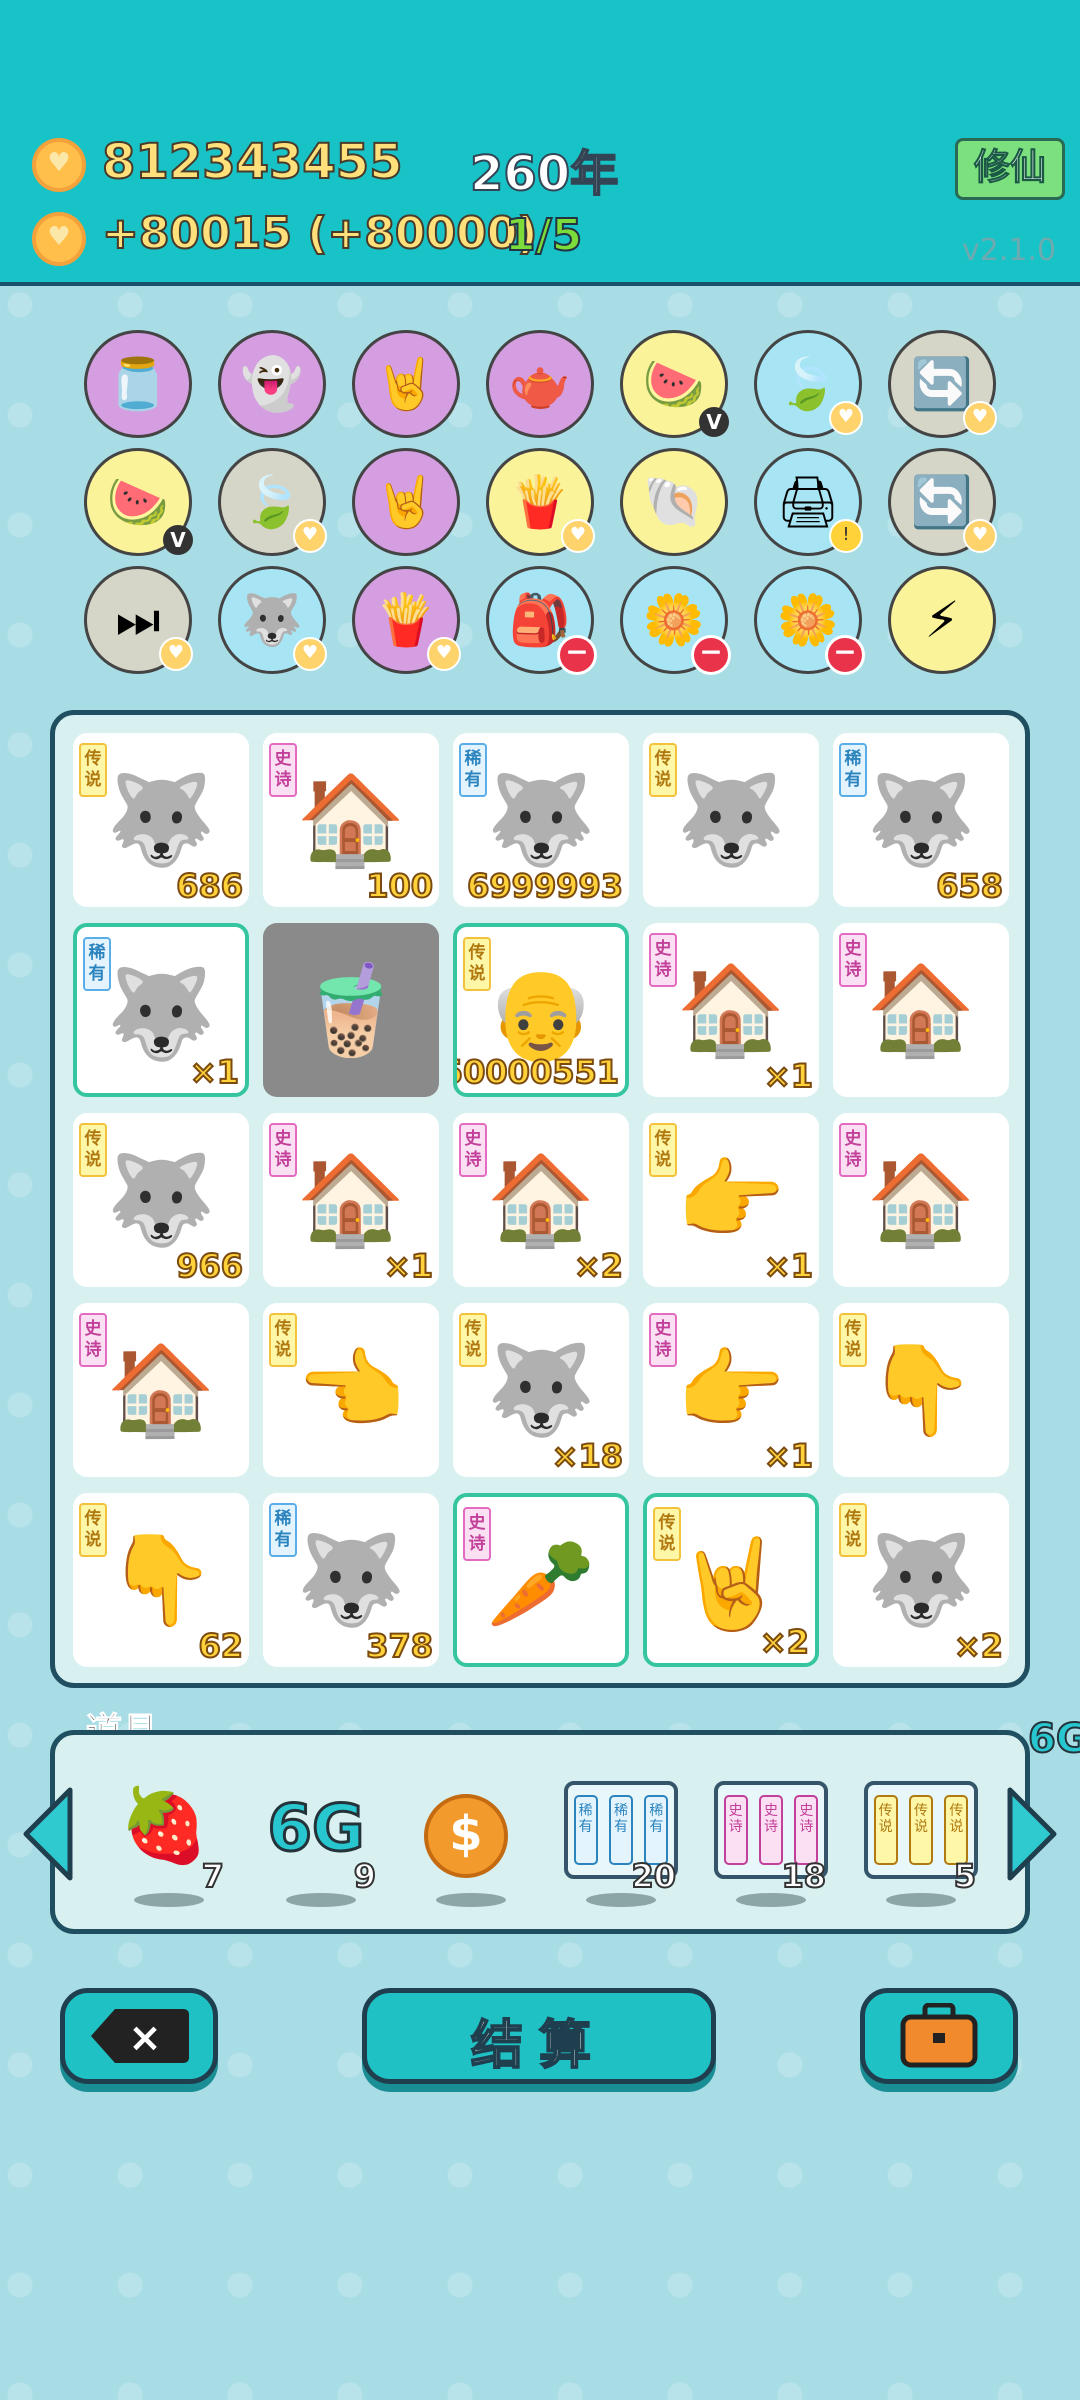  I want to click on board-tile: 稀有 🐺 658, so click(921, 820).